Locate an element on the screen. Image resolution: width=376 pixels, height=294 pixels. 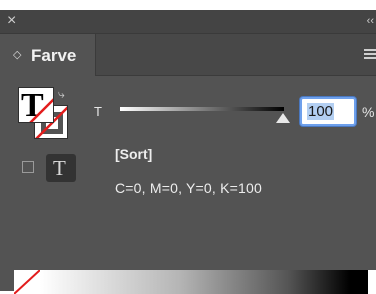
swatch-name: [Sort] is located at coordinates (134, 154).